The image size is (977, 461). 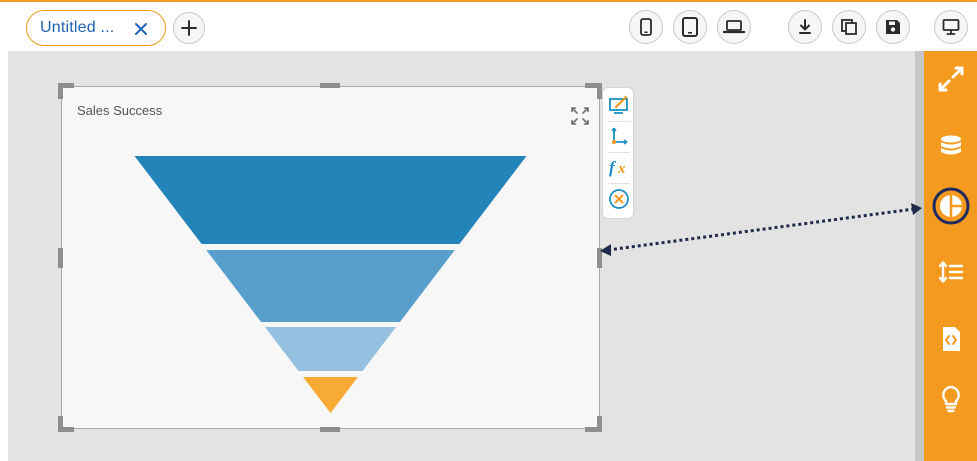 What do you see at coordinates (330, 429) in the screenshot?
I see `resize-handle-bottom` at bounding box center [330, 429].